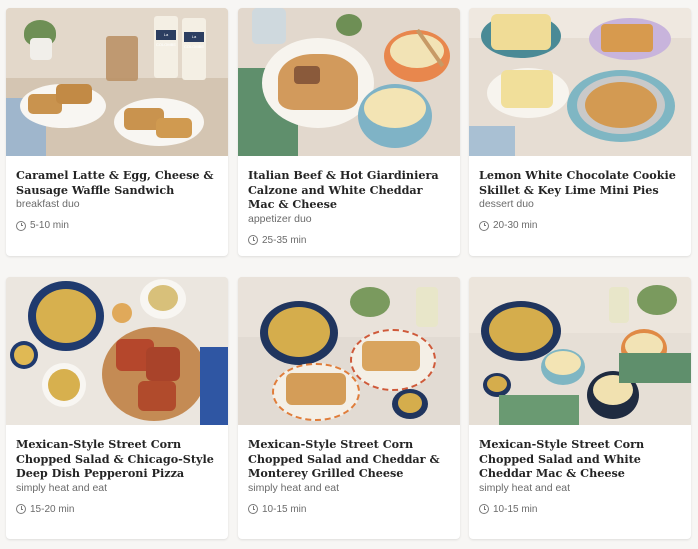 The image size is (698, 549). I want to click on prep-time-label: 15-20 min, so click(52, 509).